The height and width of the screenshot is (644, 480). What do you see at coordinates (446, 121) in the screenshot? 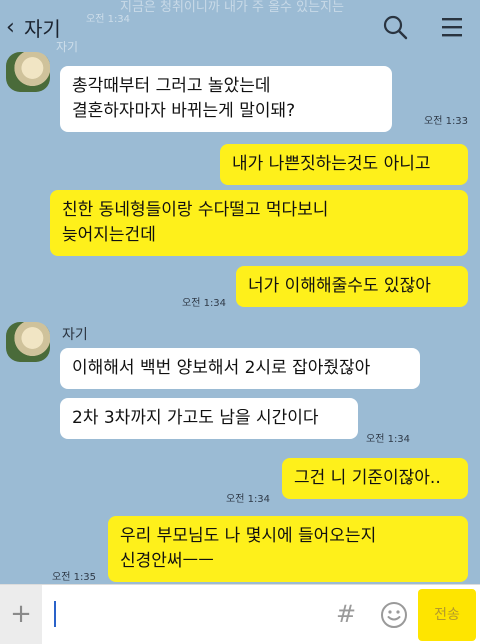
I see `message-timestamp: 오전 1:33` at bounding box center [446, 121].